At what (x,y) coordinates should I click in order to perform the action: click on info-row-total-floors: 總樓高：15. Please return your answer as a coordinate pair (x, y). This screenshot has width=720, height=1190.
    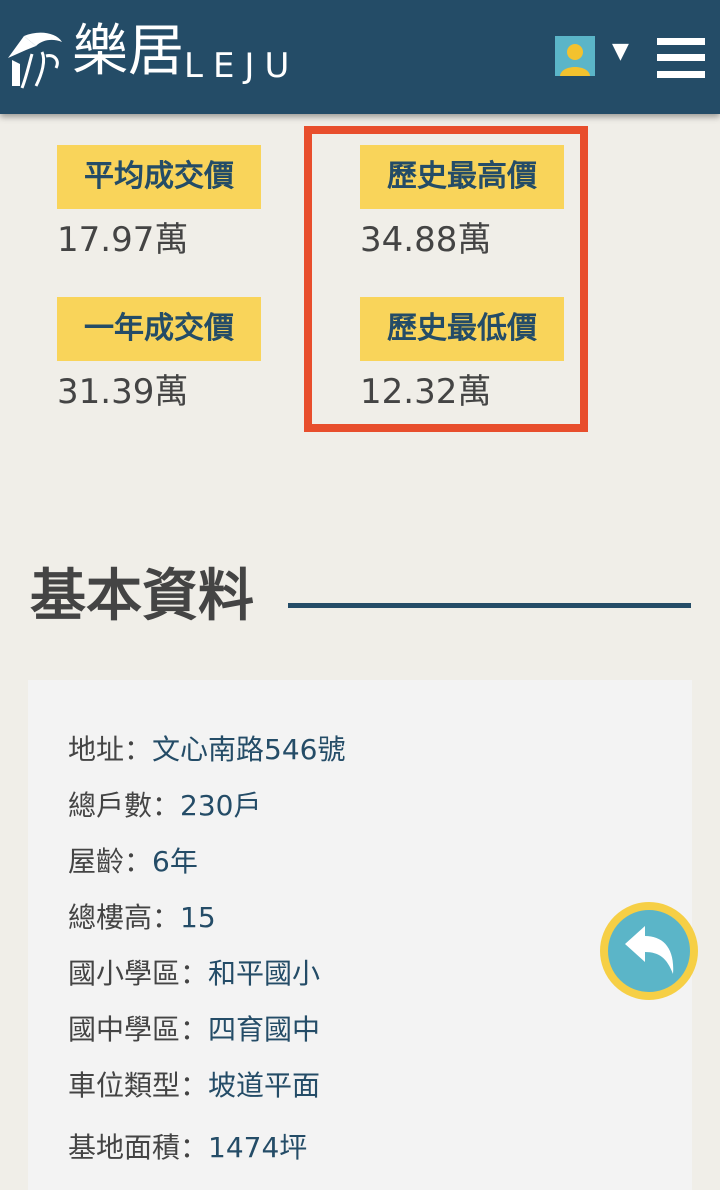
    Looking at the image, I should click on (142, 918).